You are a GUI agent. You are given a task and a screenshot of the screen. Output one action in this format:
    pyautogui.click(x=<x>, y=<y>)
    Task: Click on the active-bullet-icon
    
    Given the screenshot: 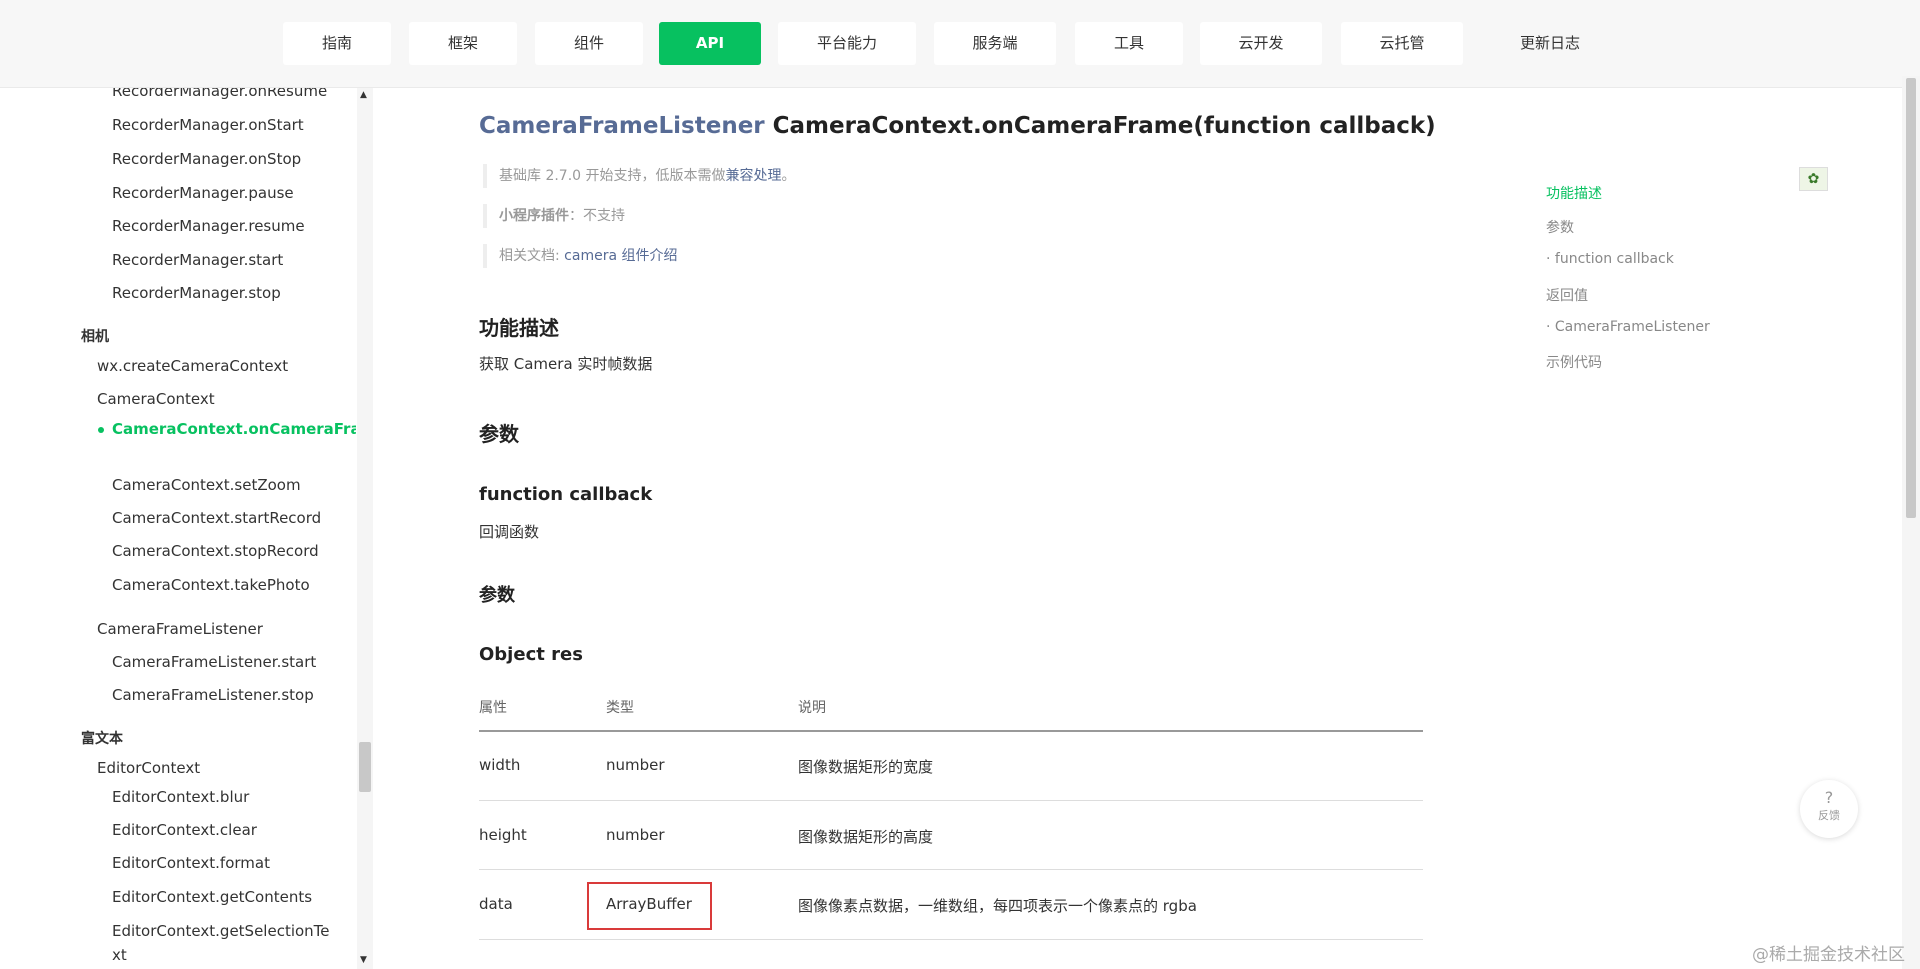 What is the action you would take?
    pyautogui.click(x=101, y=430)
    